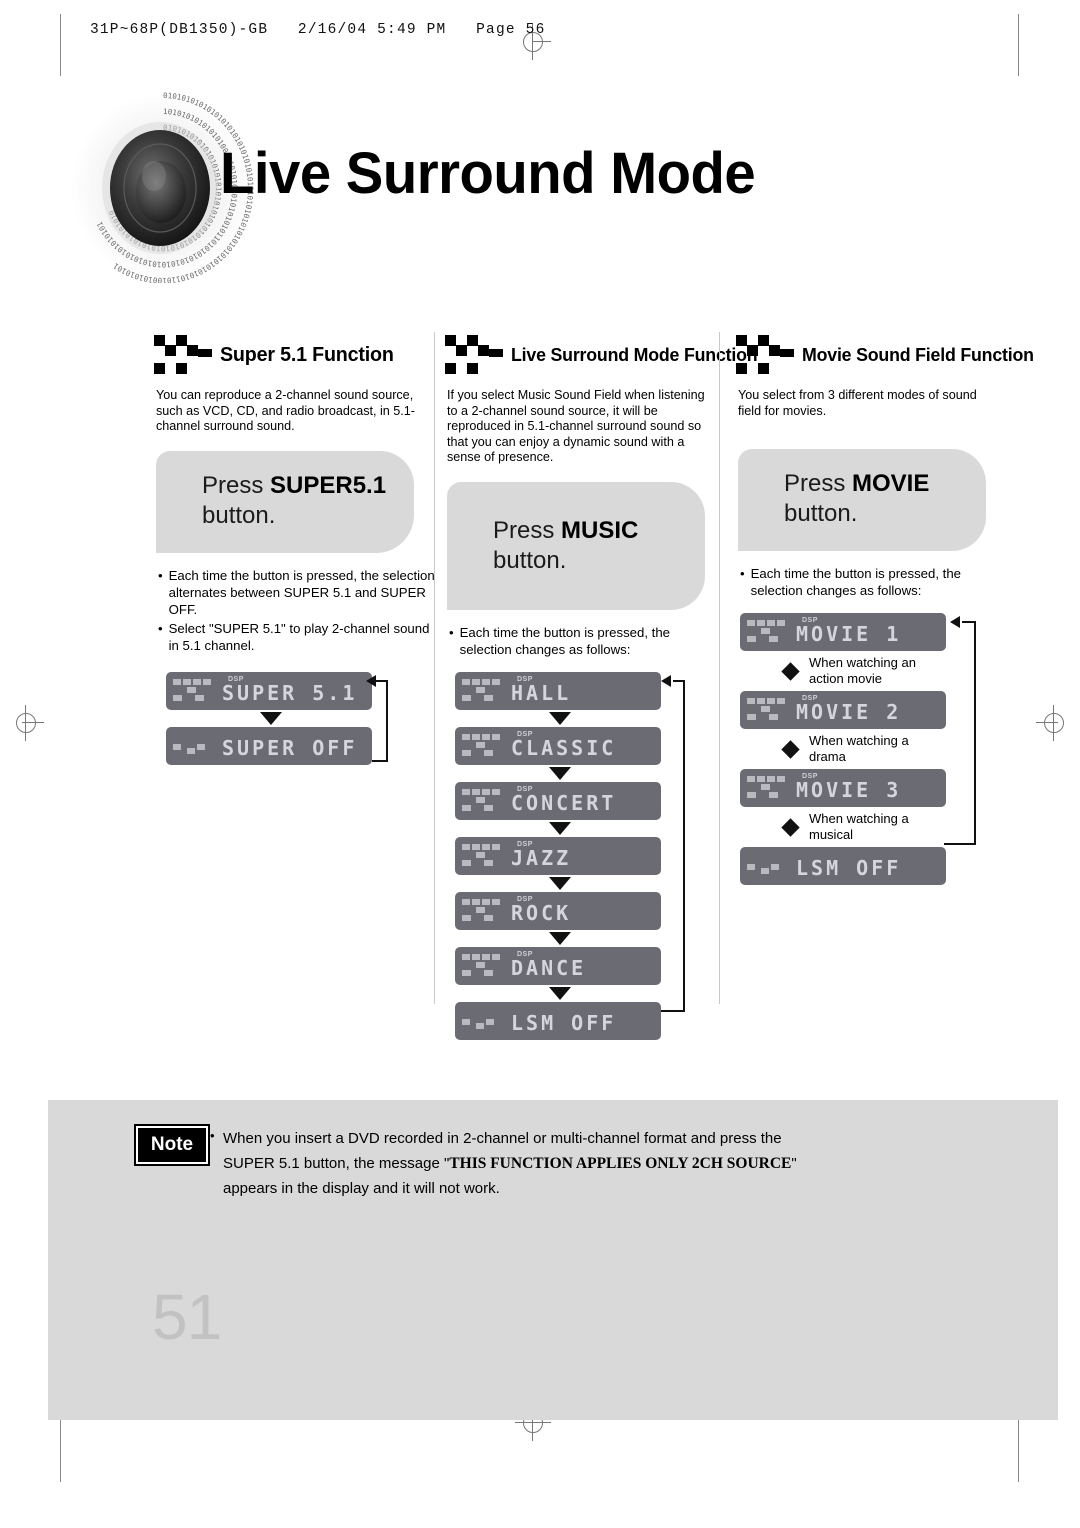 This screenshot has width=1080, height=1528. What do you see at coordinates (1054, 723) in the screenshot?
I see `registration-mark-right` at bounding box center [1054, 723].